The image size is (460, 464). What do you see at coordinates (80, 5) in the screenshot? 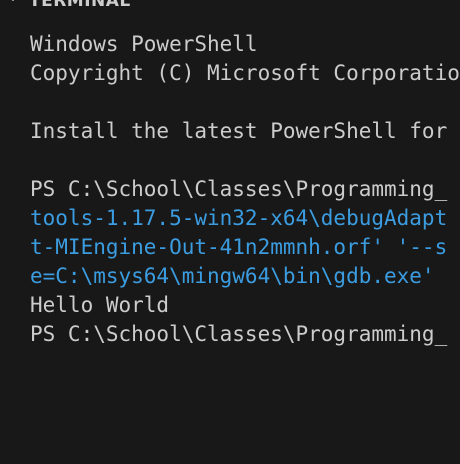
I see `panel-title: TERMINAL` at bounding box center [80, 5].